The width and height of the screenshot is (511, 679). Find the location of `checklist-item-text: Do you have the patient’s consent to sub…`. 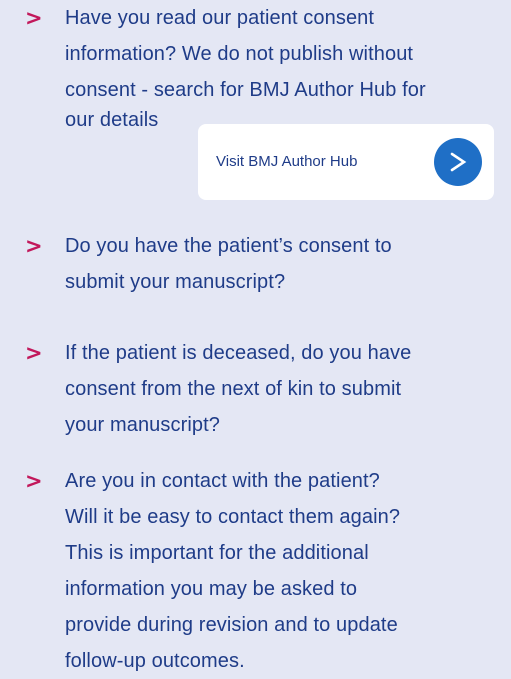

checklist-item-text: Do you have the patient’s consent to sub… is located at coordinates (283, 264).